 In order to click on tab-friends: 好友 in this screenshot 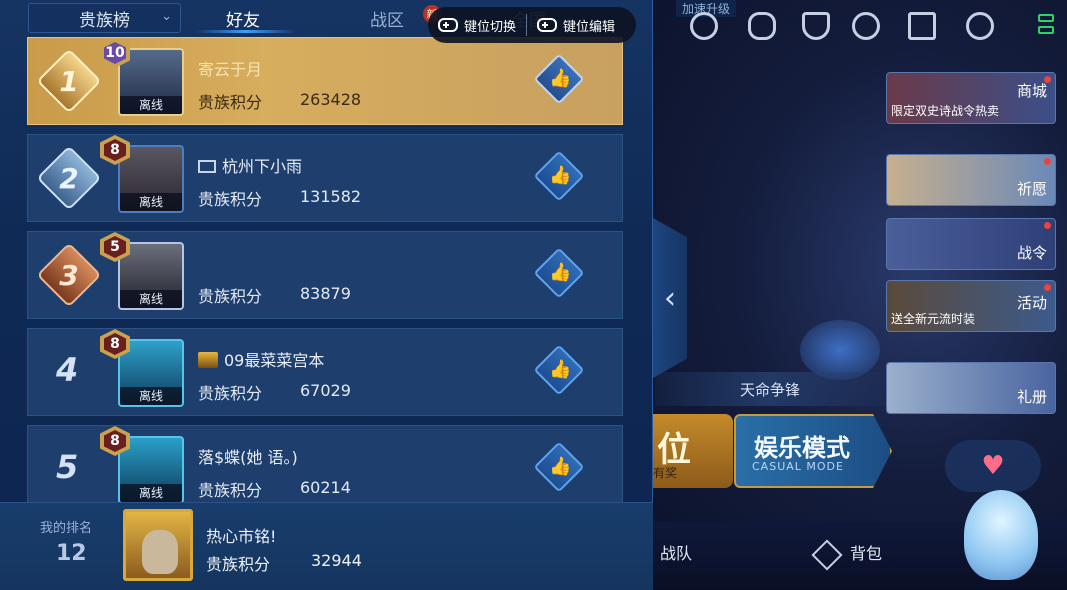, I will do `click(243, 18)`.